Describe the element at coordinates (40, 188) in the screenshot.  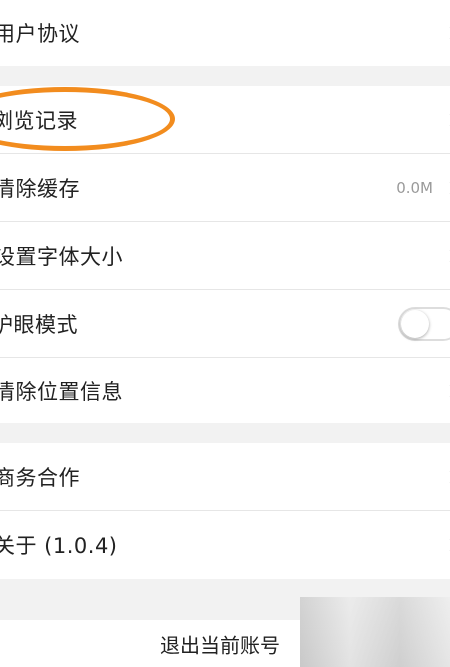
I see `clear-cache-label: 清除缓存` at that location.